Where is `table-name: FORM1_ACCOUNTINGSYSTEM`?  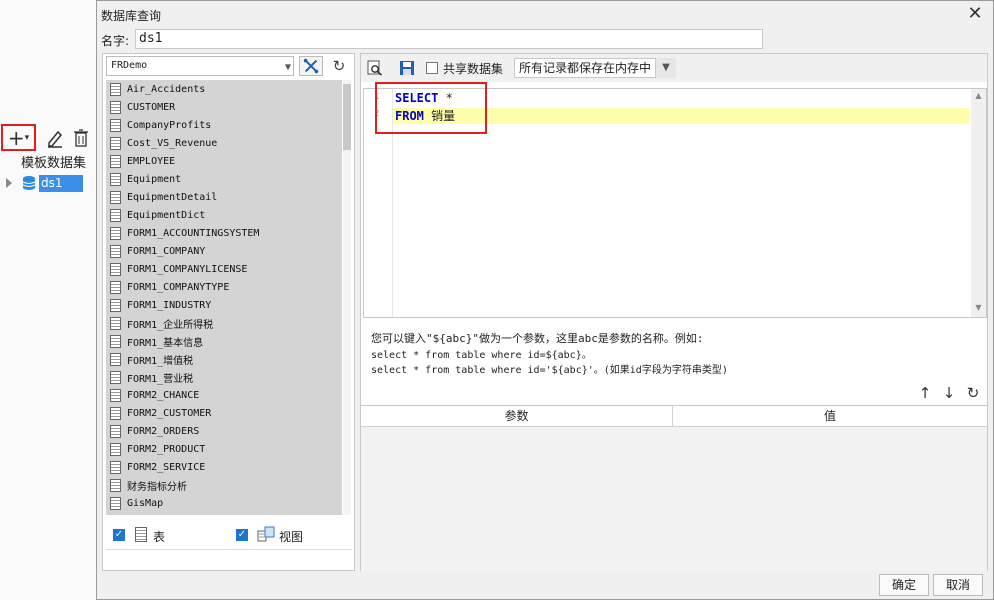 table-name: FORM1_ACCOUNTINGSYSTEM is located at coordinates (193, 233).